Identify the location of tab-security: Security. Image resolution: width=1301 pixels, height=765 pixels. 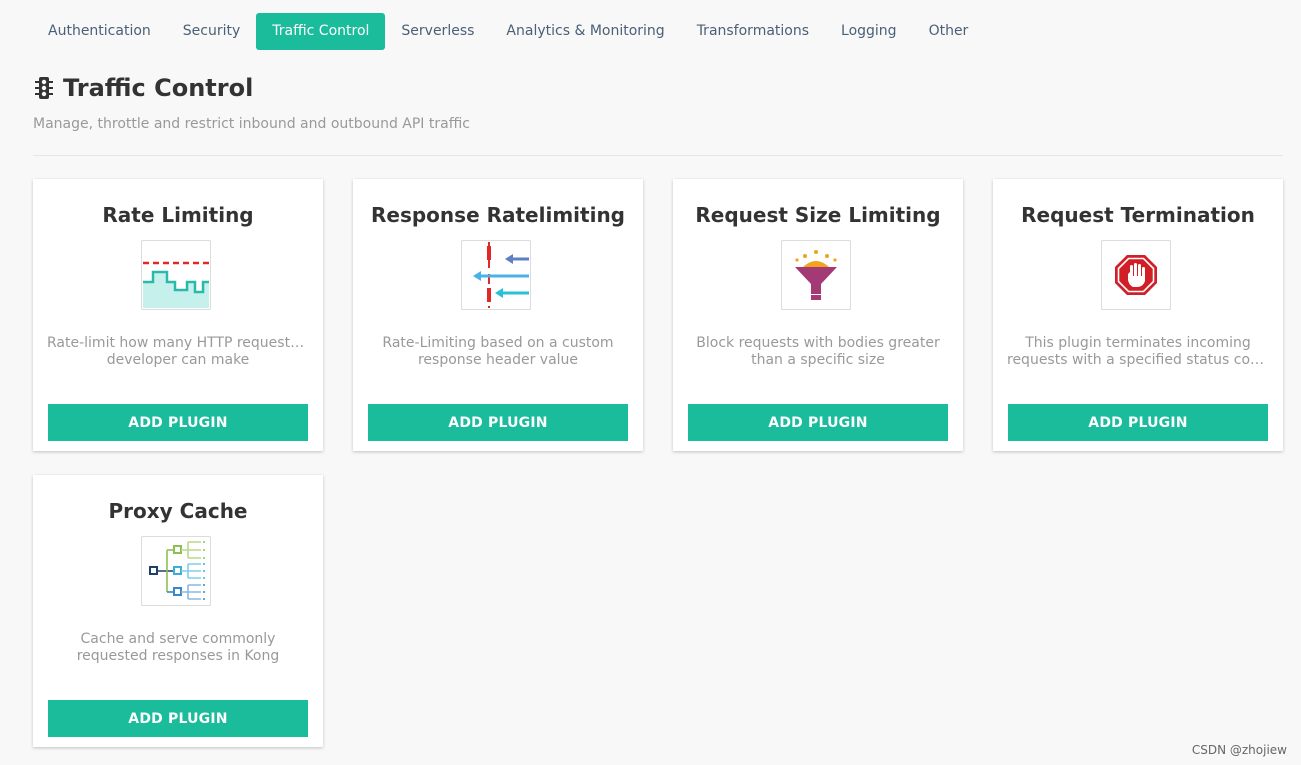
(212, 31).